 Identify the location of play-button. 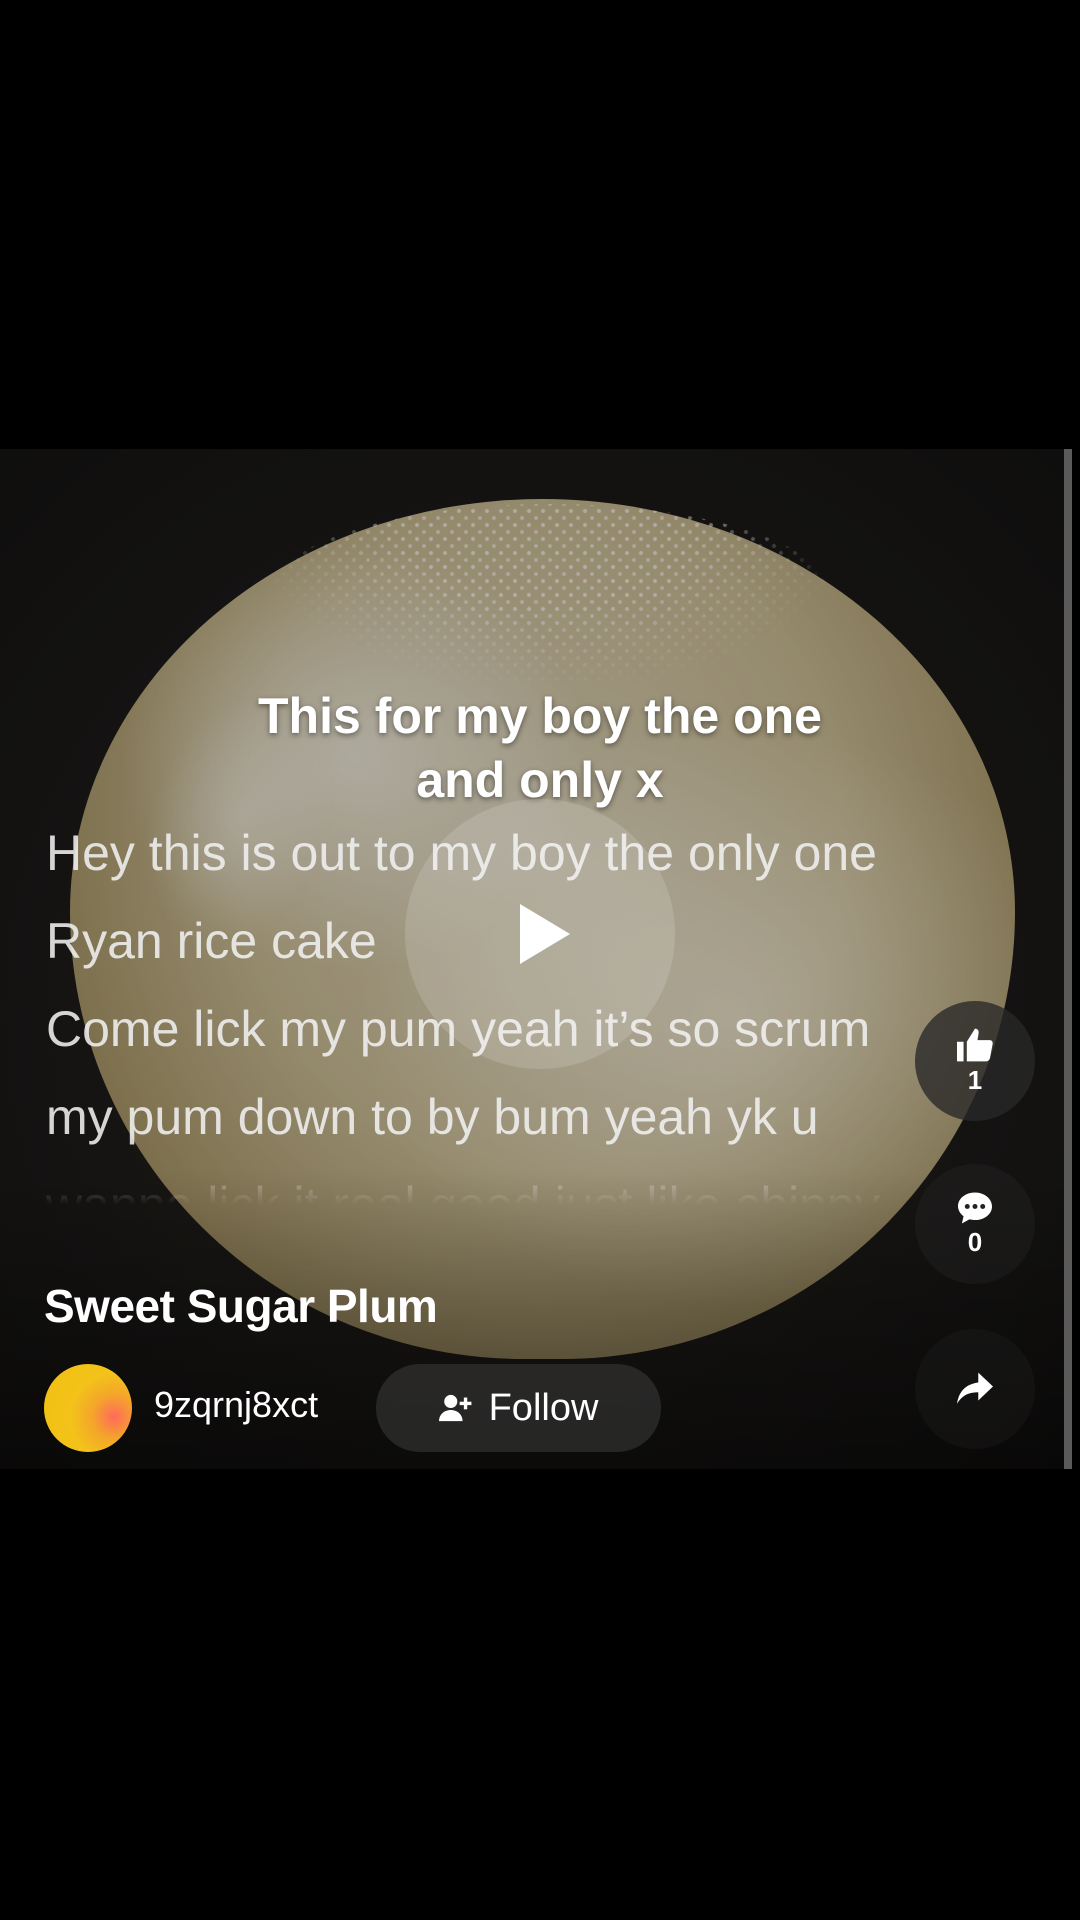
(540, 934).